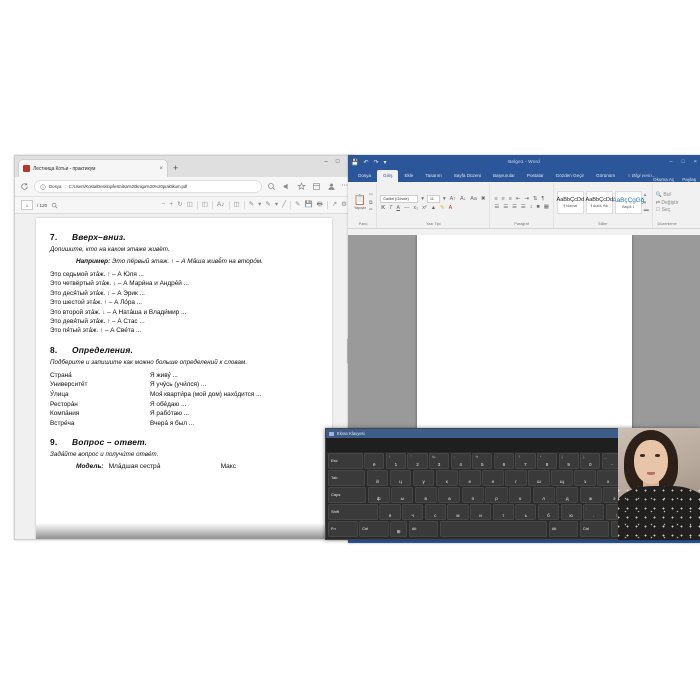 The width and height of the screenshot is (700, 700). What do you see at coordinates (388, 176) in the screenshot?
I see `tab-giris: Giriş` at bounding box center [388, 176].